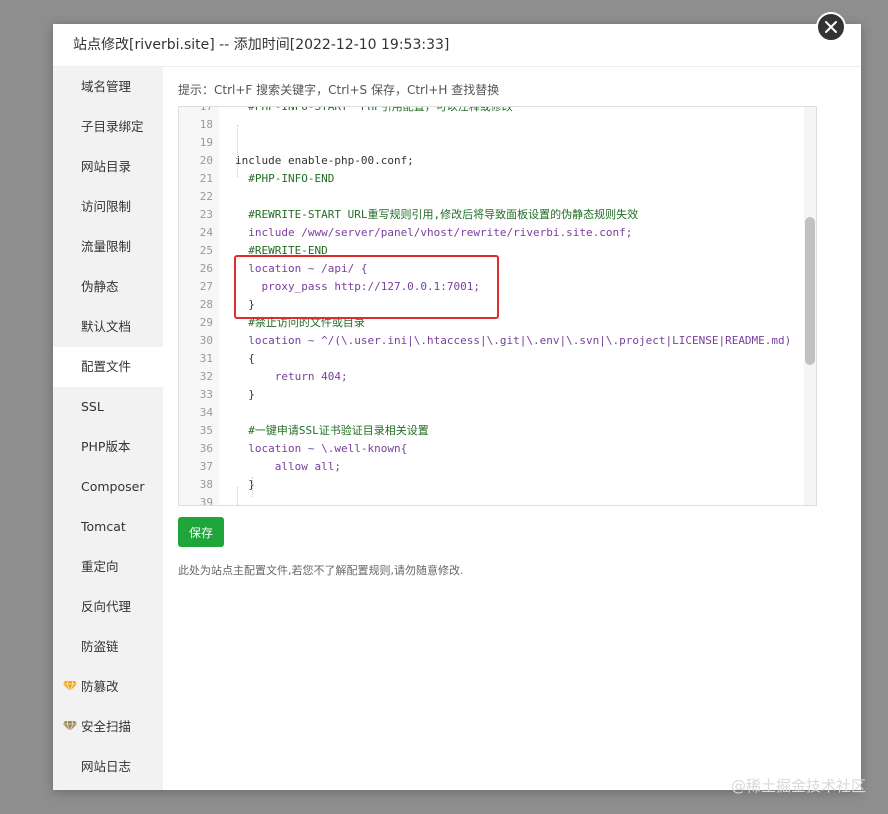 The height and width of the screenshot is (814, 888). Describe the element at coordinates (366, 287) in the screenshot. I see `highlight-annotation` at that location.